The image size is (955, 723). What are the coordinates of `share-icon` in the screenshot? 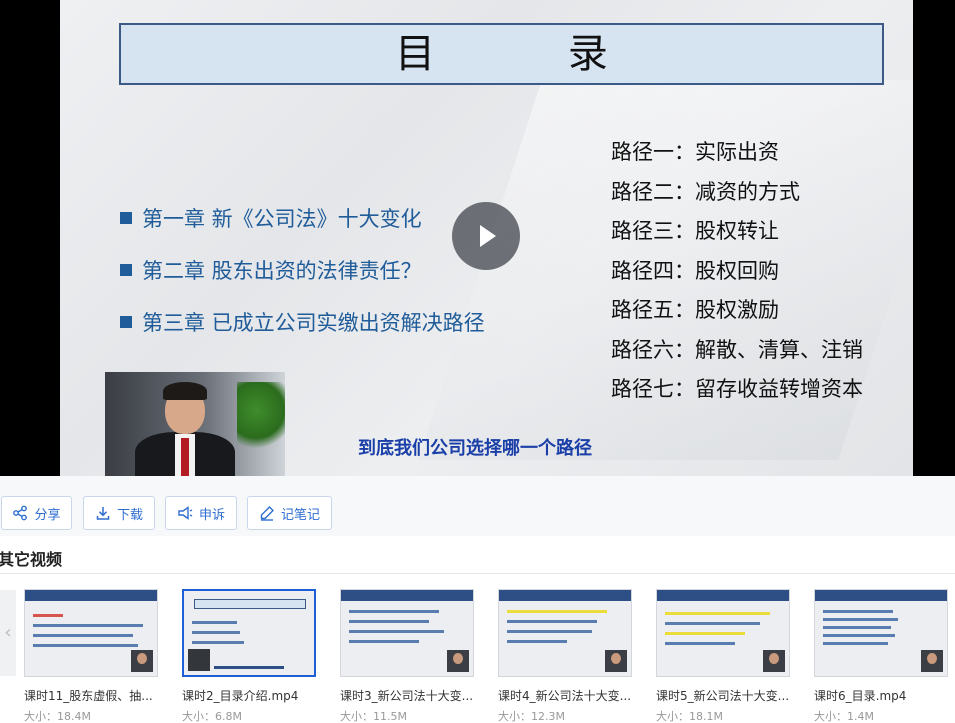 It's located at (20, 513).